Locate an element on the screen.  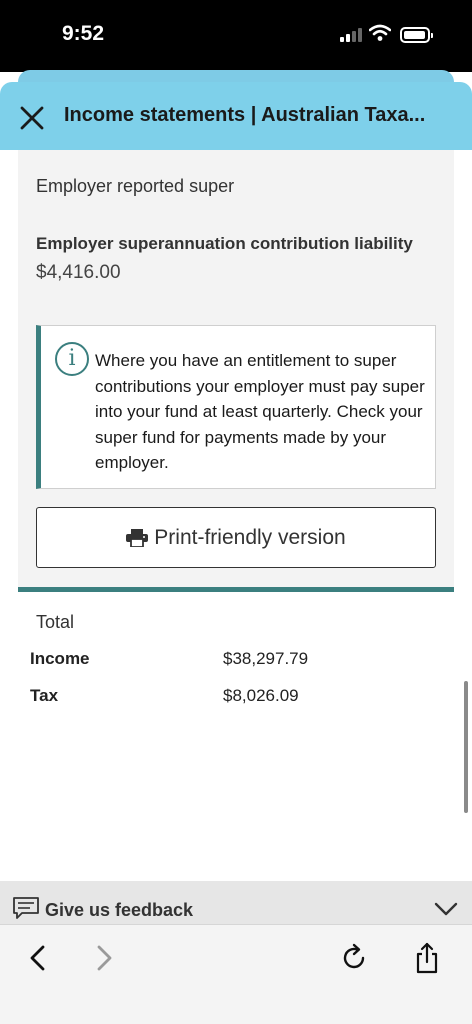
reload-icon is located at coordinates (355, 958).